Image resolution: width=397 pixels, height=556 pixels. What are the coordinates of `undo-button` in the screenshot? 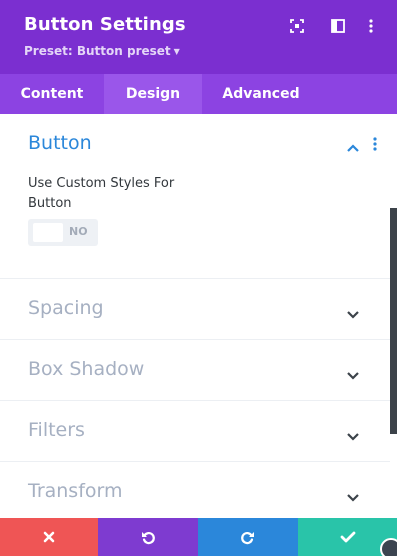 It's located at (148, 537).